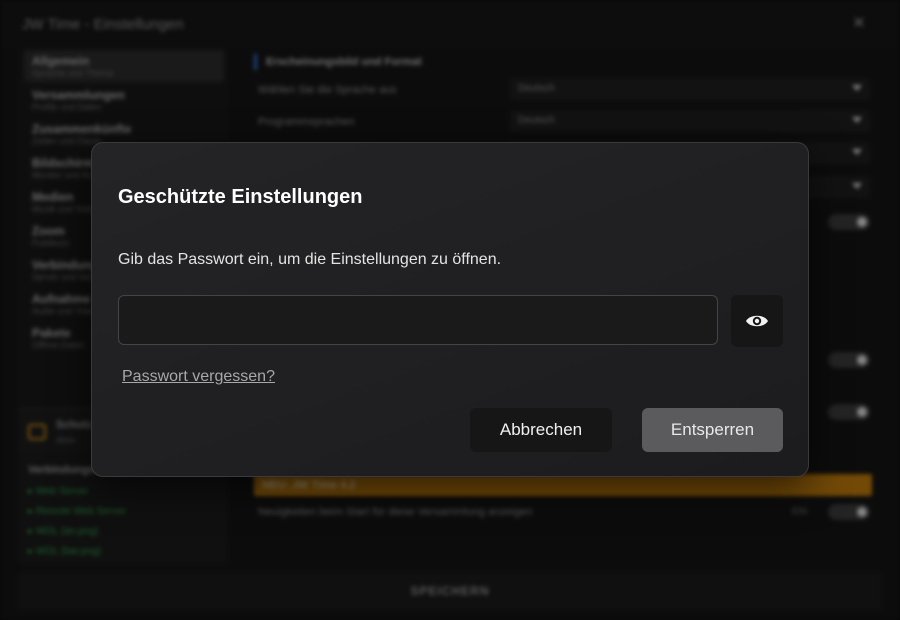  Describe the element at coordinates (712, 430) in the screenshot. I see `unlock-button: Entsperren` at that location.